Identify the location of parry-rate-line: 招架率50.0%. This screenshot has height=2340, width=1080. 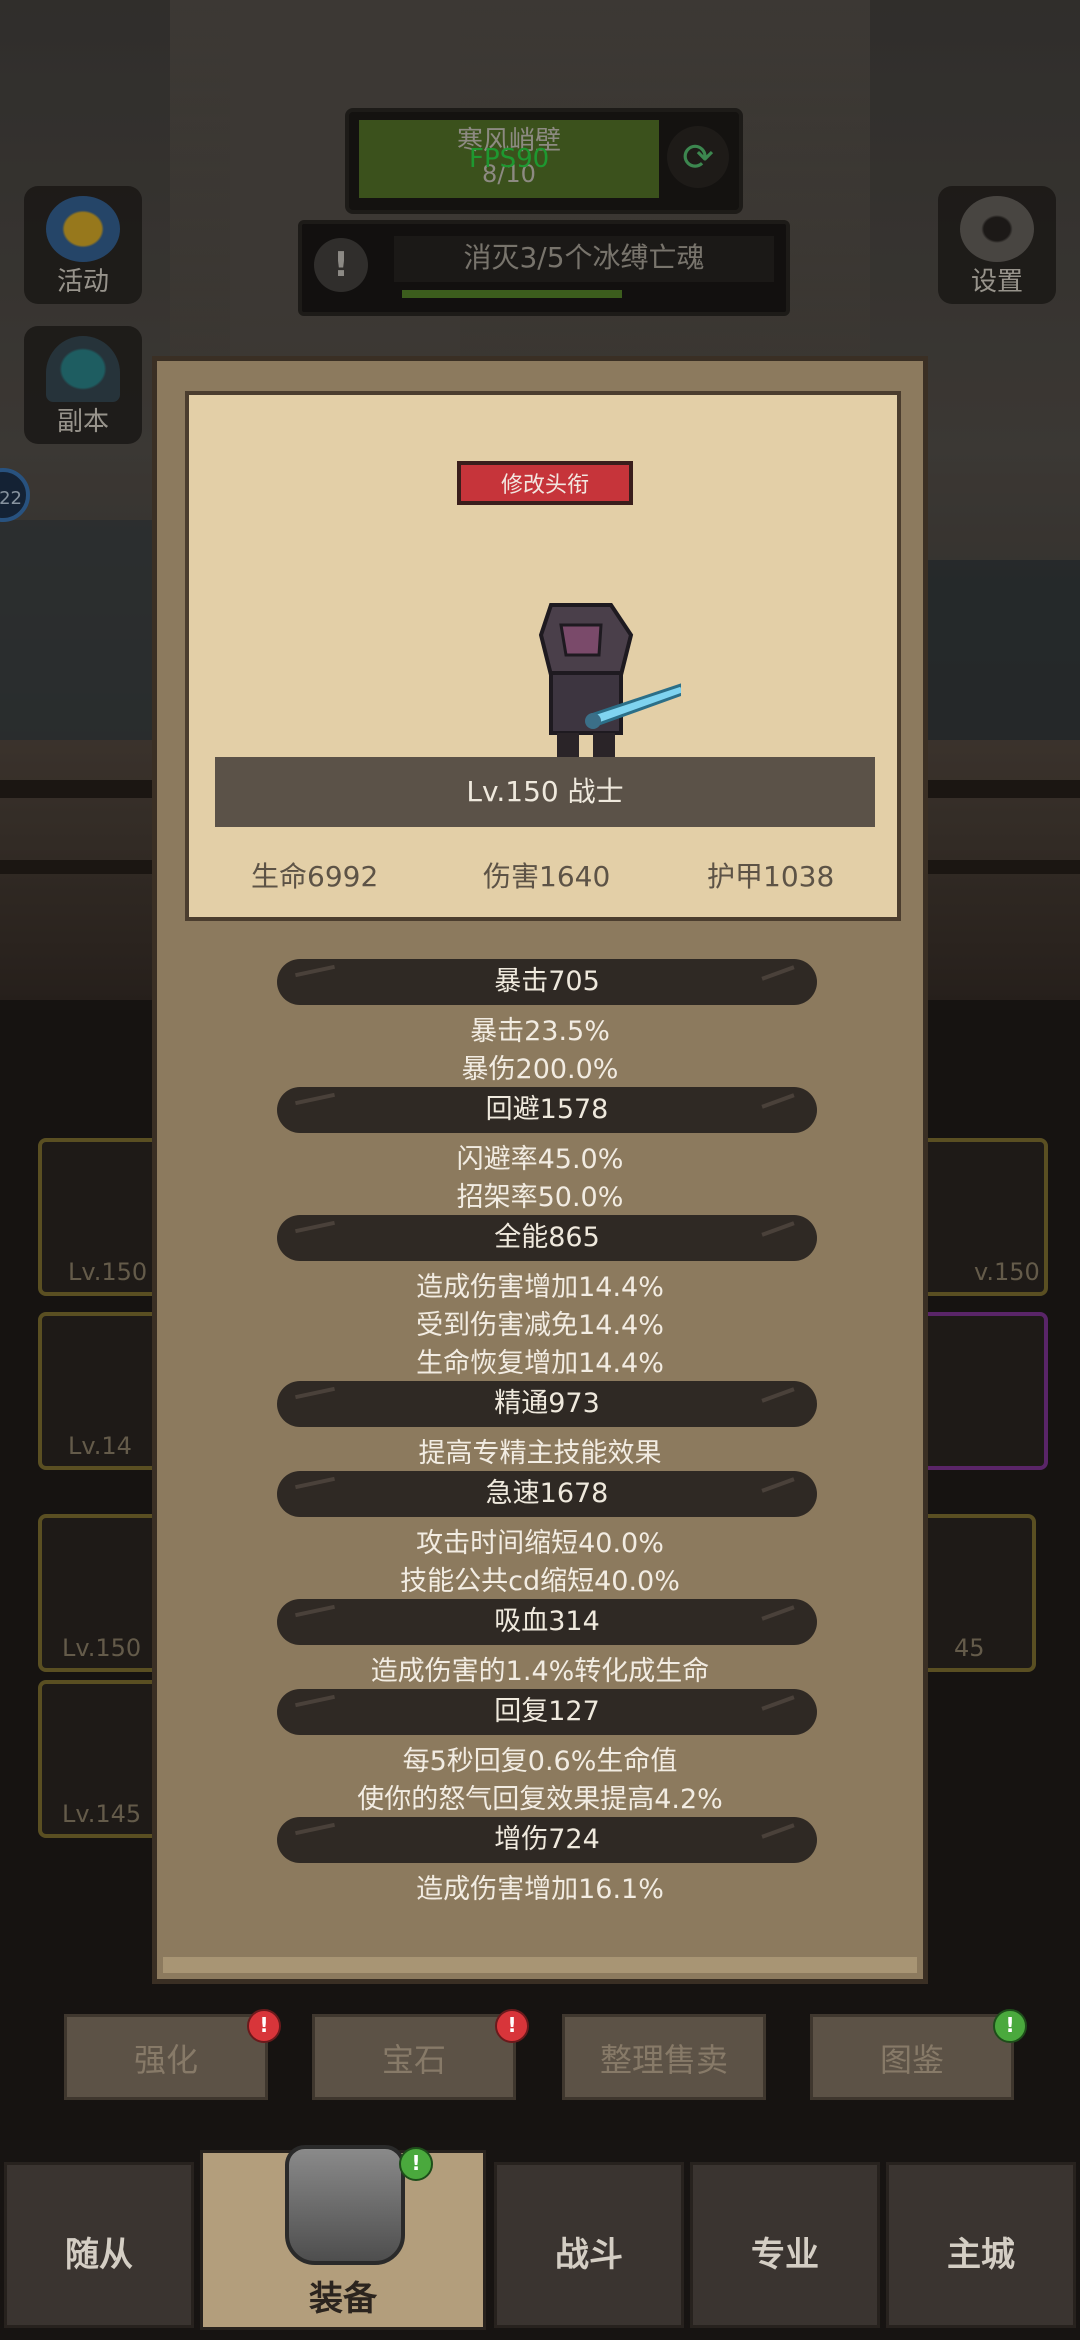
(540, 1197).